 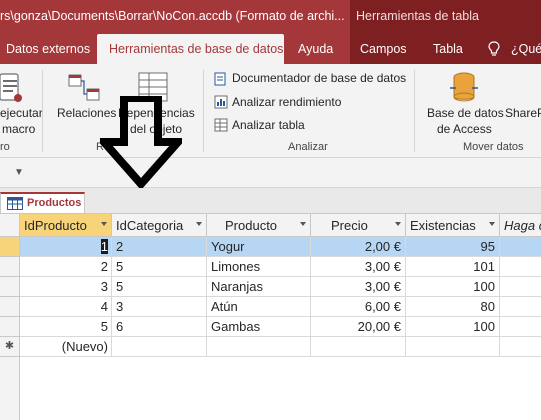 What do you see at coordinates (10, 225) in the screenshot?
I see `select-all-corner` at bounding box center [10, 225].